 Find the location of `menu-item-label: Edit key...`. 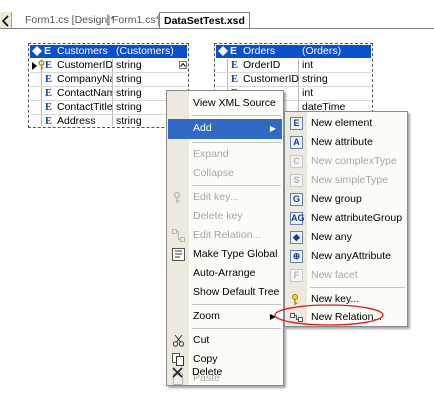

menu-item-label: Edit key... is located at coordinates (216, 197).